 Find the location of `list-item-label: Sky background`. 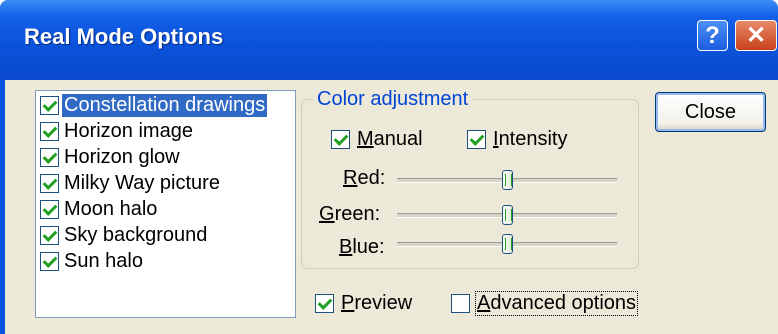

list-item-label: Sky background is located at coordinates (136, 235).